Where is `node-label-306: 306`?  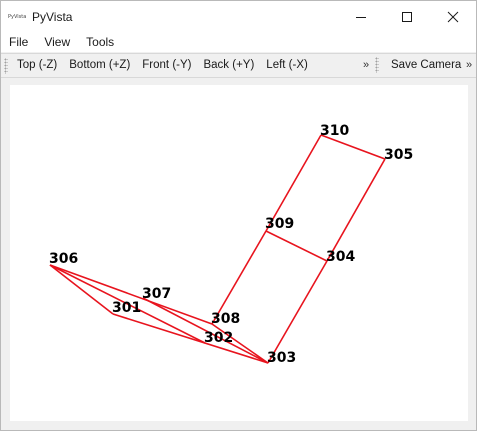 node-label-306: 306 is located at coordinates (63, 259).